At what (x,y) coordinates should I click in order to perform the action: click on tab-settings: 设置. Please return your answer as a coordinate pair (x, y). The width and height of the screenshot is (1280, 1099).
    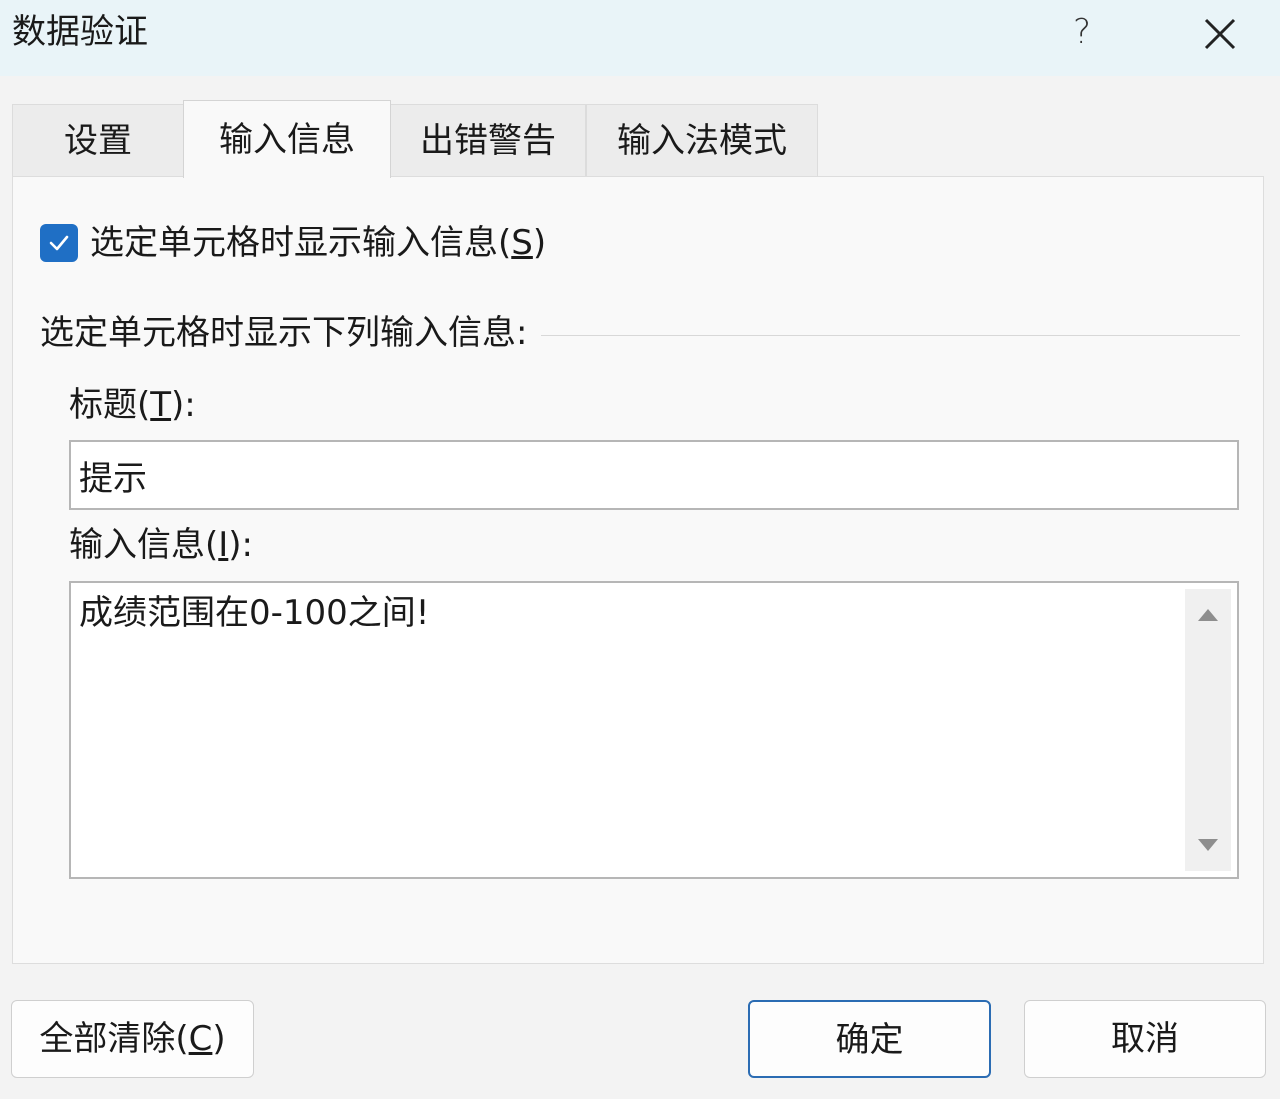
    Looking at the image, I should click on (98, 140).